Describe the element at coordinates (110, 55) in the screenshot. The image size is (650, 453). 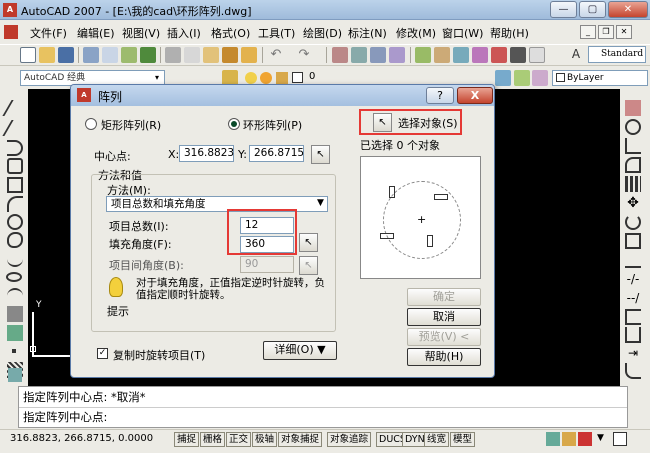
I see `plot-preview-icon` at that location.